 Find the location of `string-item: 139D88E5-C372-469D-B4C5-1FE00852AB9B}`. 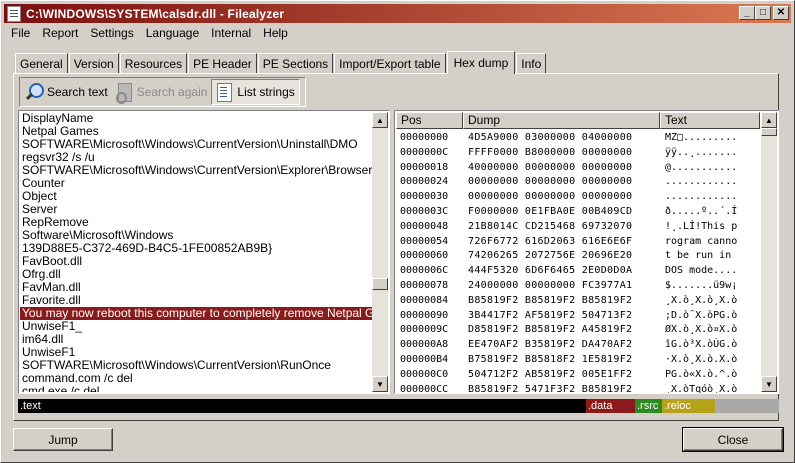

string-item: 139D88E5-C372-469D-B4C5-1FE00852AB9B} is located at coordinates (196, 248).